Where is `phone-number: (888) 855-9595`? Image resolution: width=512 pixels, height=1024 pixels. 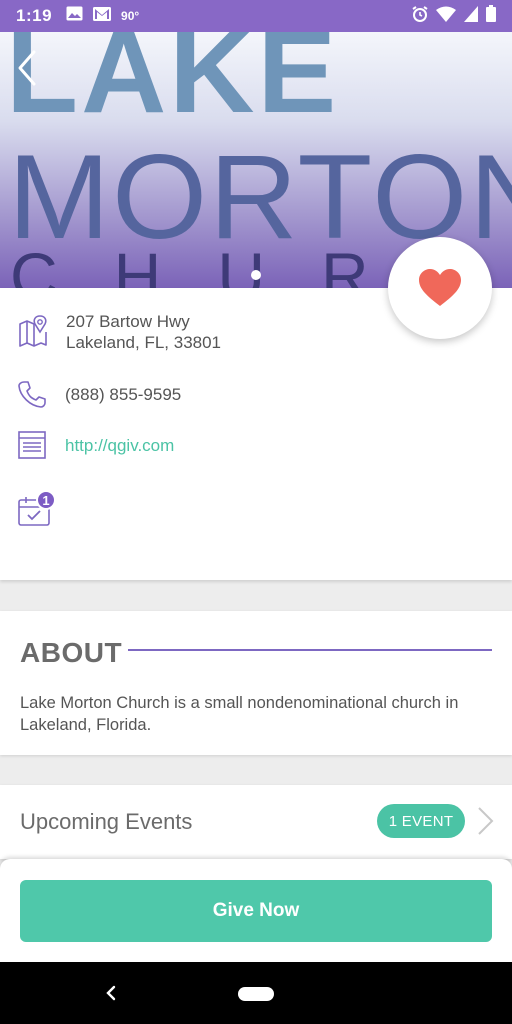
phone-number: (888) 855-9595 is located at coordinates (123, 394).